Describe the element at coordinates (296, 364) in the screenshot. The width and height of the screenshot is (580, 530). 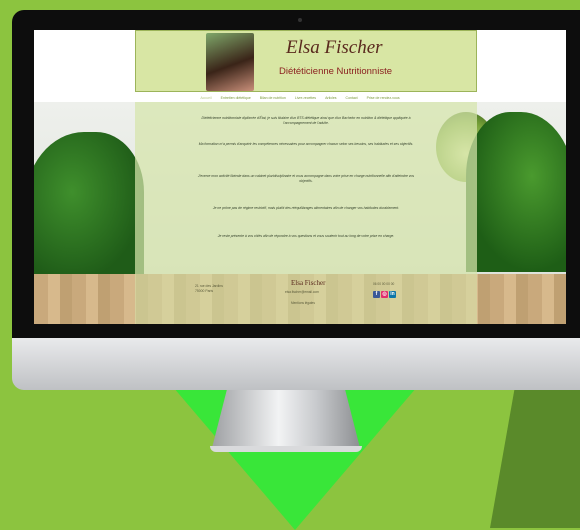
I see `monitor-chin` at that location.